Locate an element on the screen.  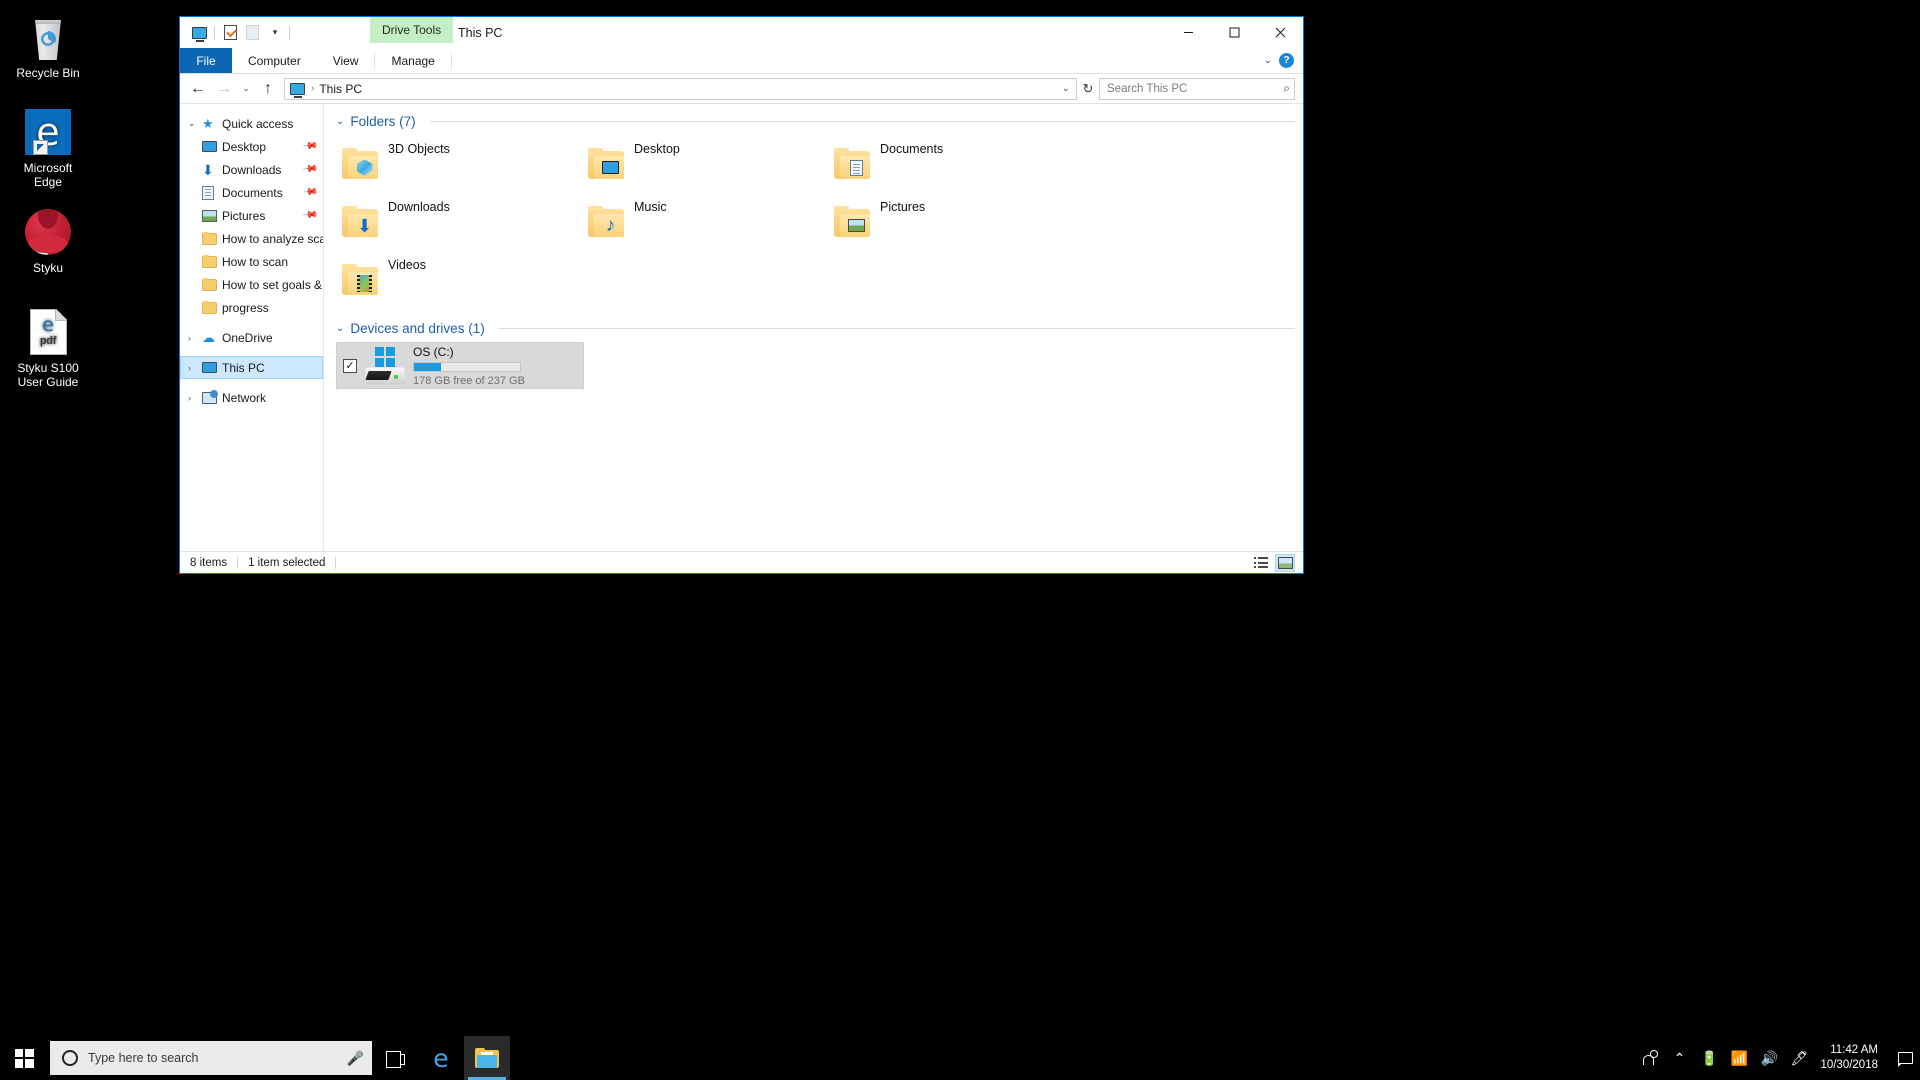
sidebar-item-onedrive: › ☁ OneDrive is located at coordinates (251, 337).